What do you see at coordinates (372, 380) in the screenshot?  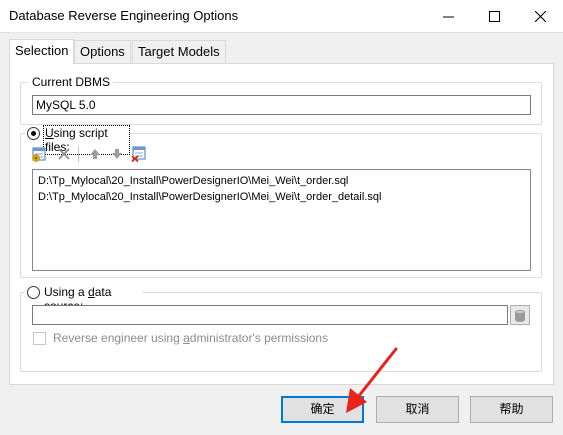 I see `annotation-arrow` at bounding box center [372, 380].